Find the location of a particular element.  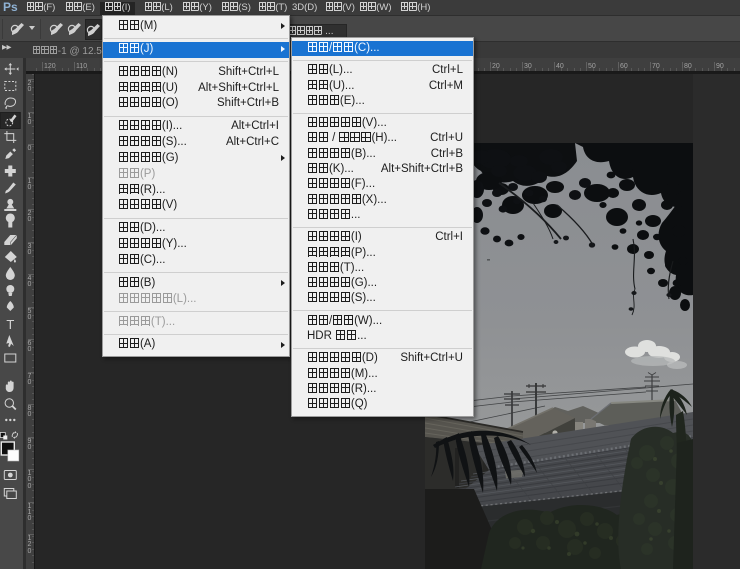

svg-text: T is located at coordinates (10, 324).